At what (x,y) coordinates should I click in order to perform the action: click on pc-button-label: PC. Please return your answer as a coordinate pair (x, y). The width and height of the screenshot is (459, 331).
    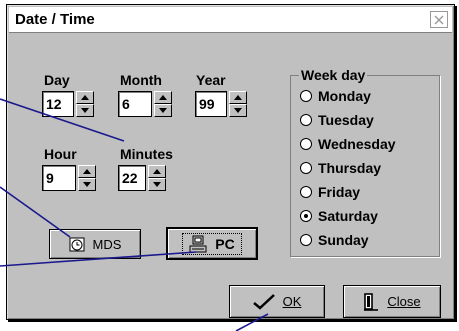
    Looking at the image, I should click on (225, 243).